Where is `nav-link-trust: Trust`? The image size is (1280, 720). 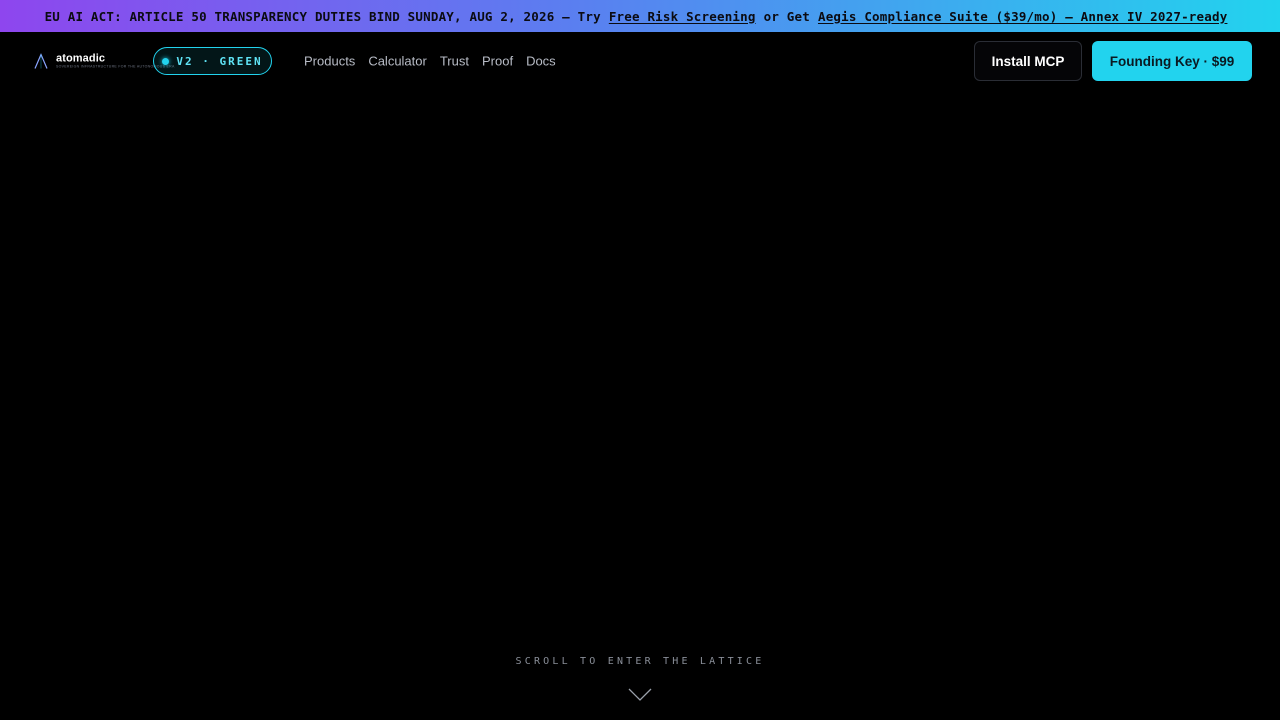
nav-link-trust: Trust is located at coordinates (454, 61).